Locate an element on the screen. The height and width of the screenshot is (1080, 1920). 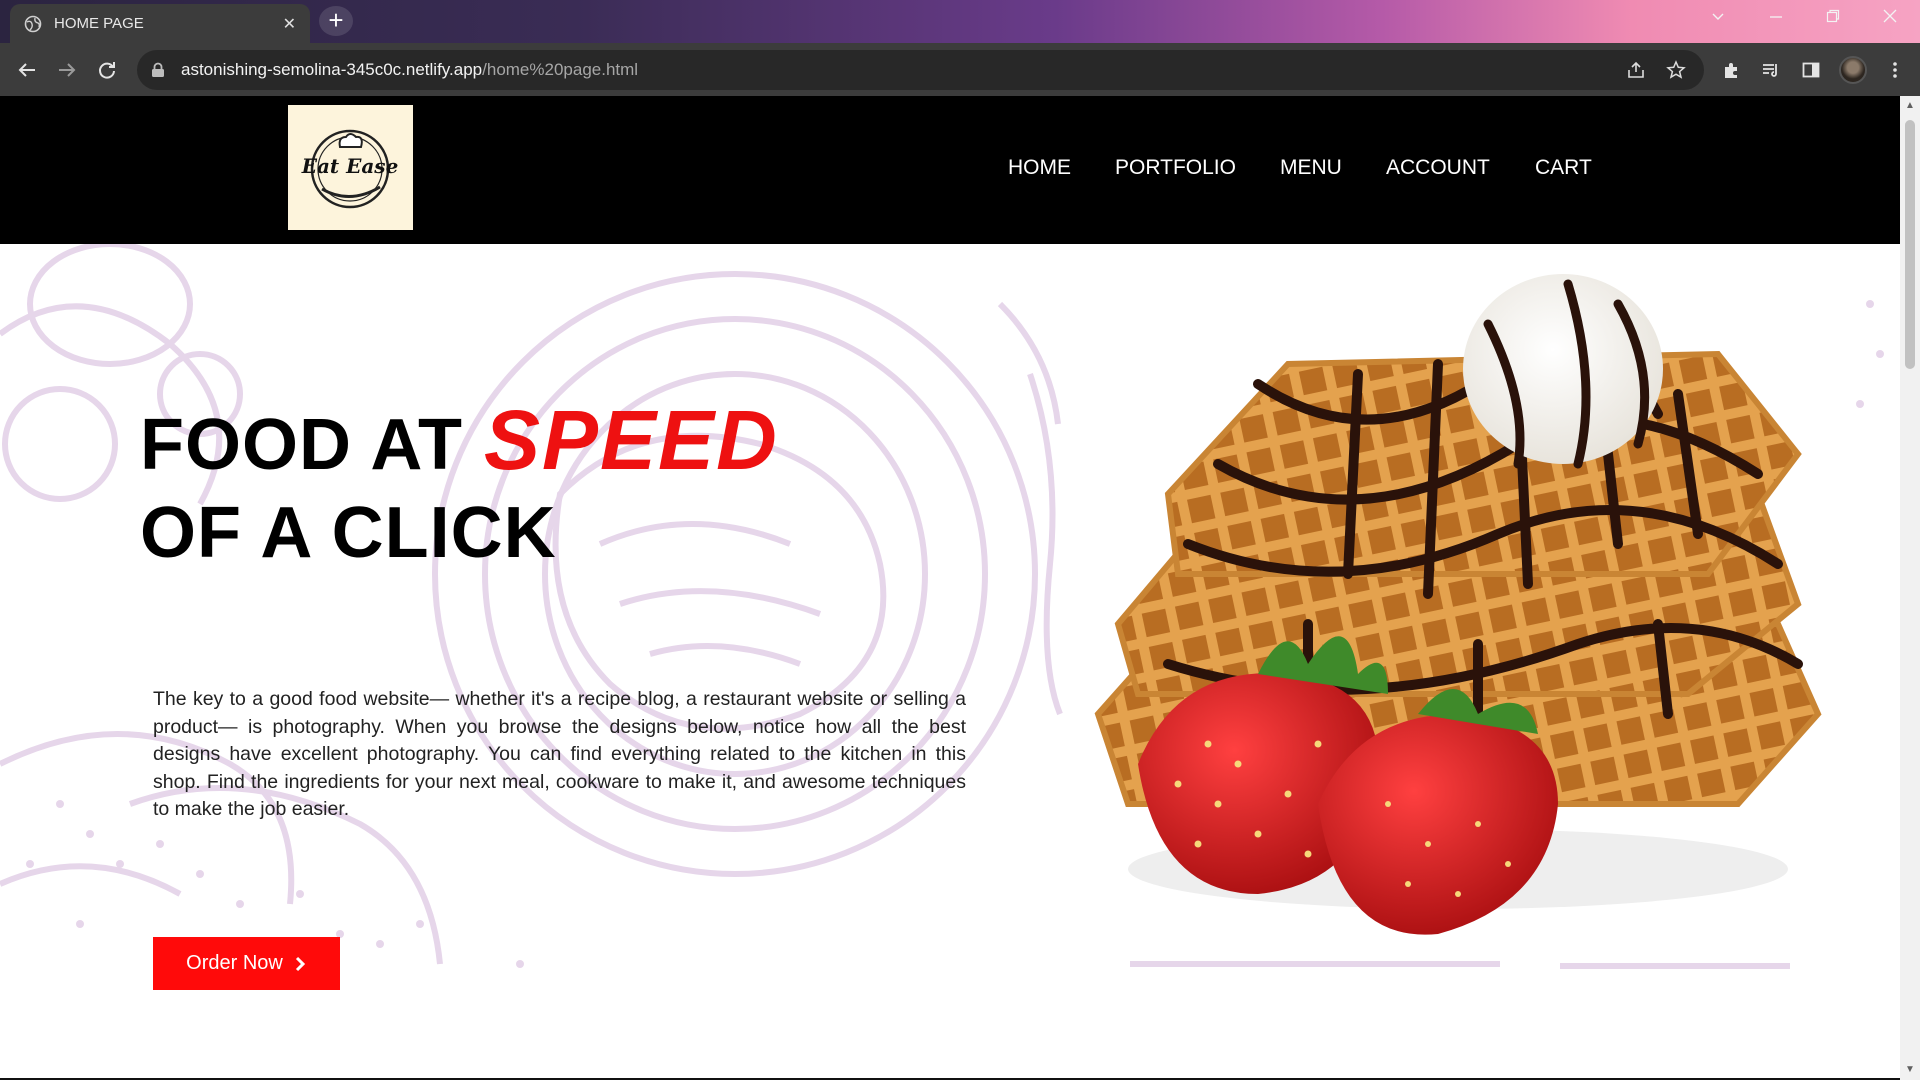
site-logo: Eat Ease is located at coordinates (350, 167).